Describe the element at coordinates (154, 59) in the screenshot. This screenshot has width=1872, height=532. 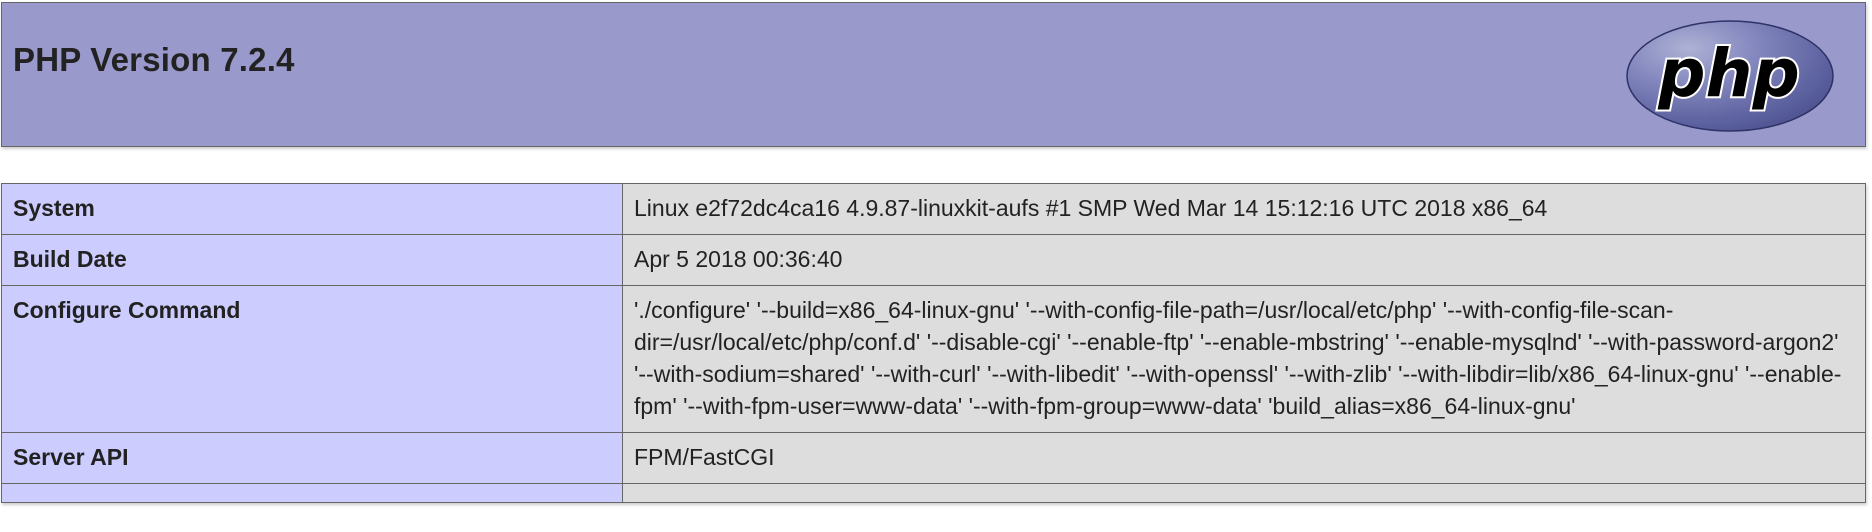
I see `page-title: PHP Version 7.2.4` at that location.